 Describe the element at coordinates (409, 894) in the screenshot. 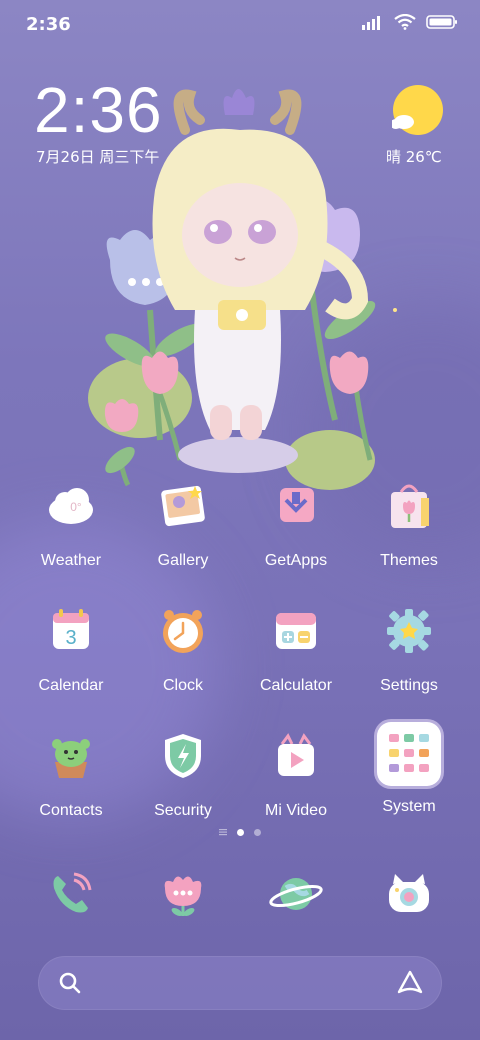

I see `camera-icon` at that location.